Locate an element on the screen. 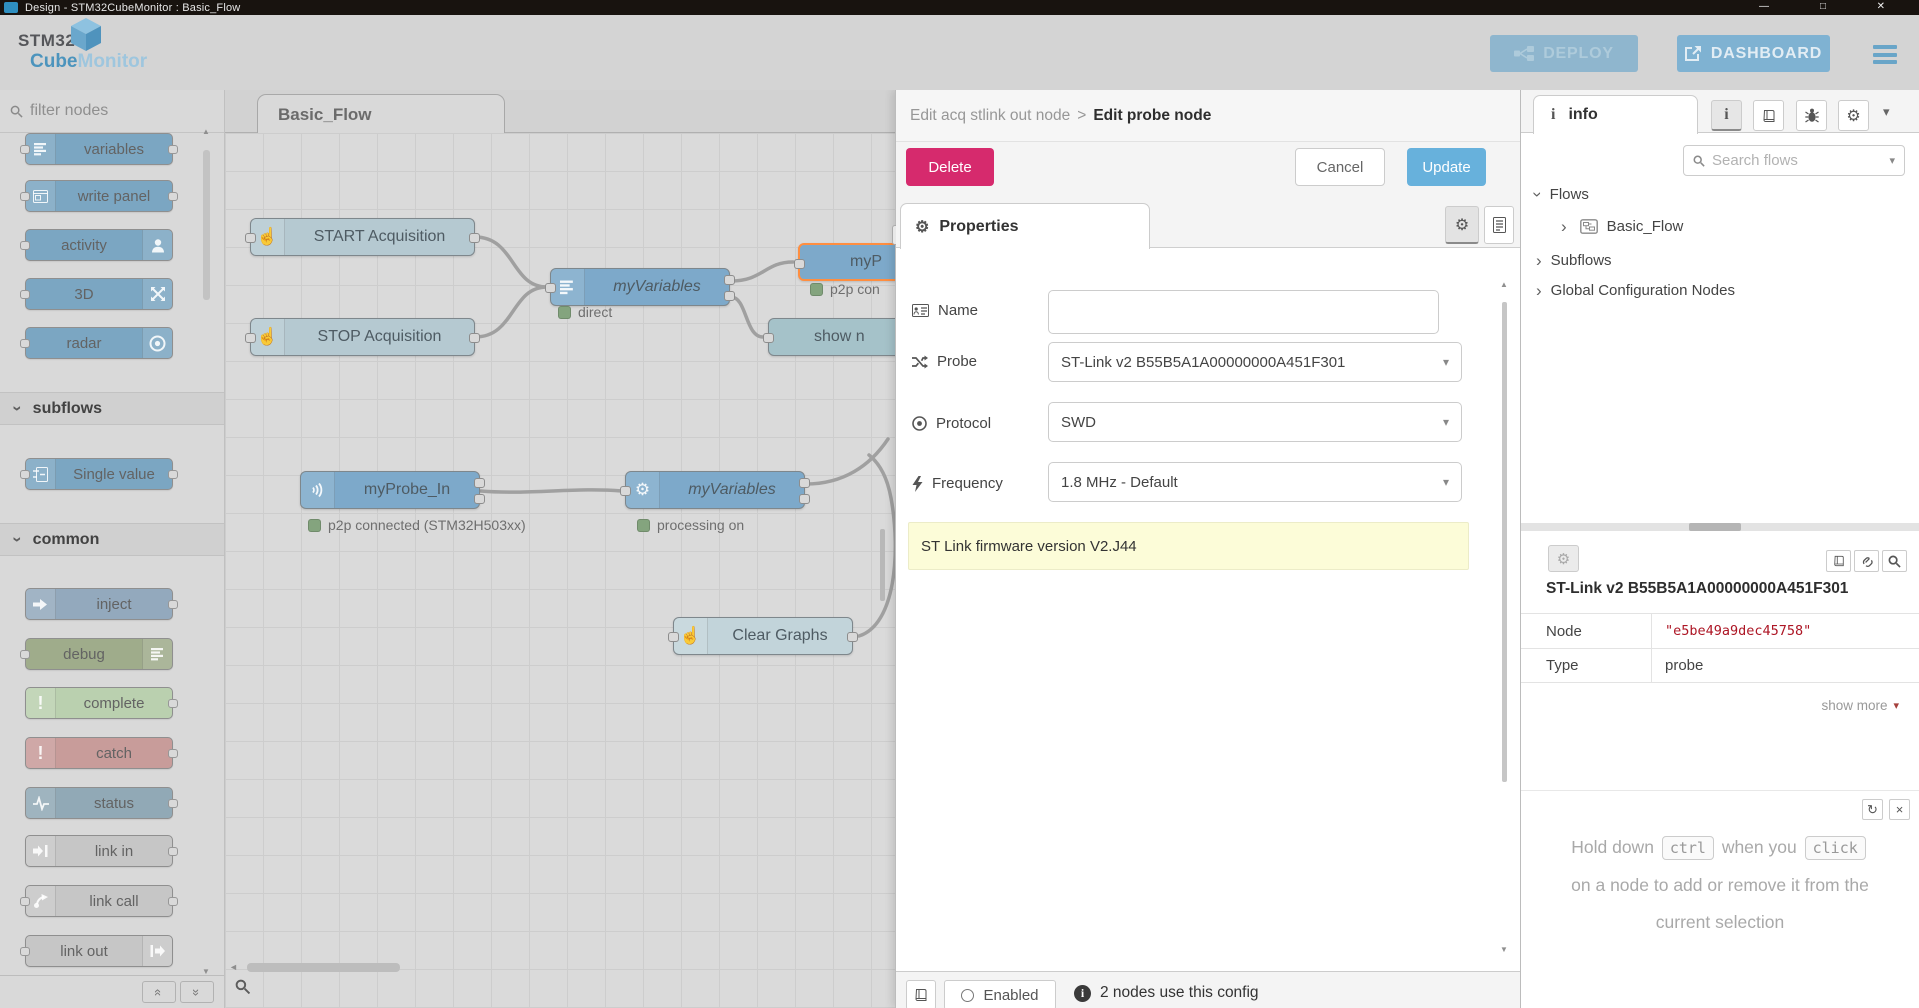  sidebar-debug-button is located at coordinates (1811, 115).